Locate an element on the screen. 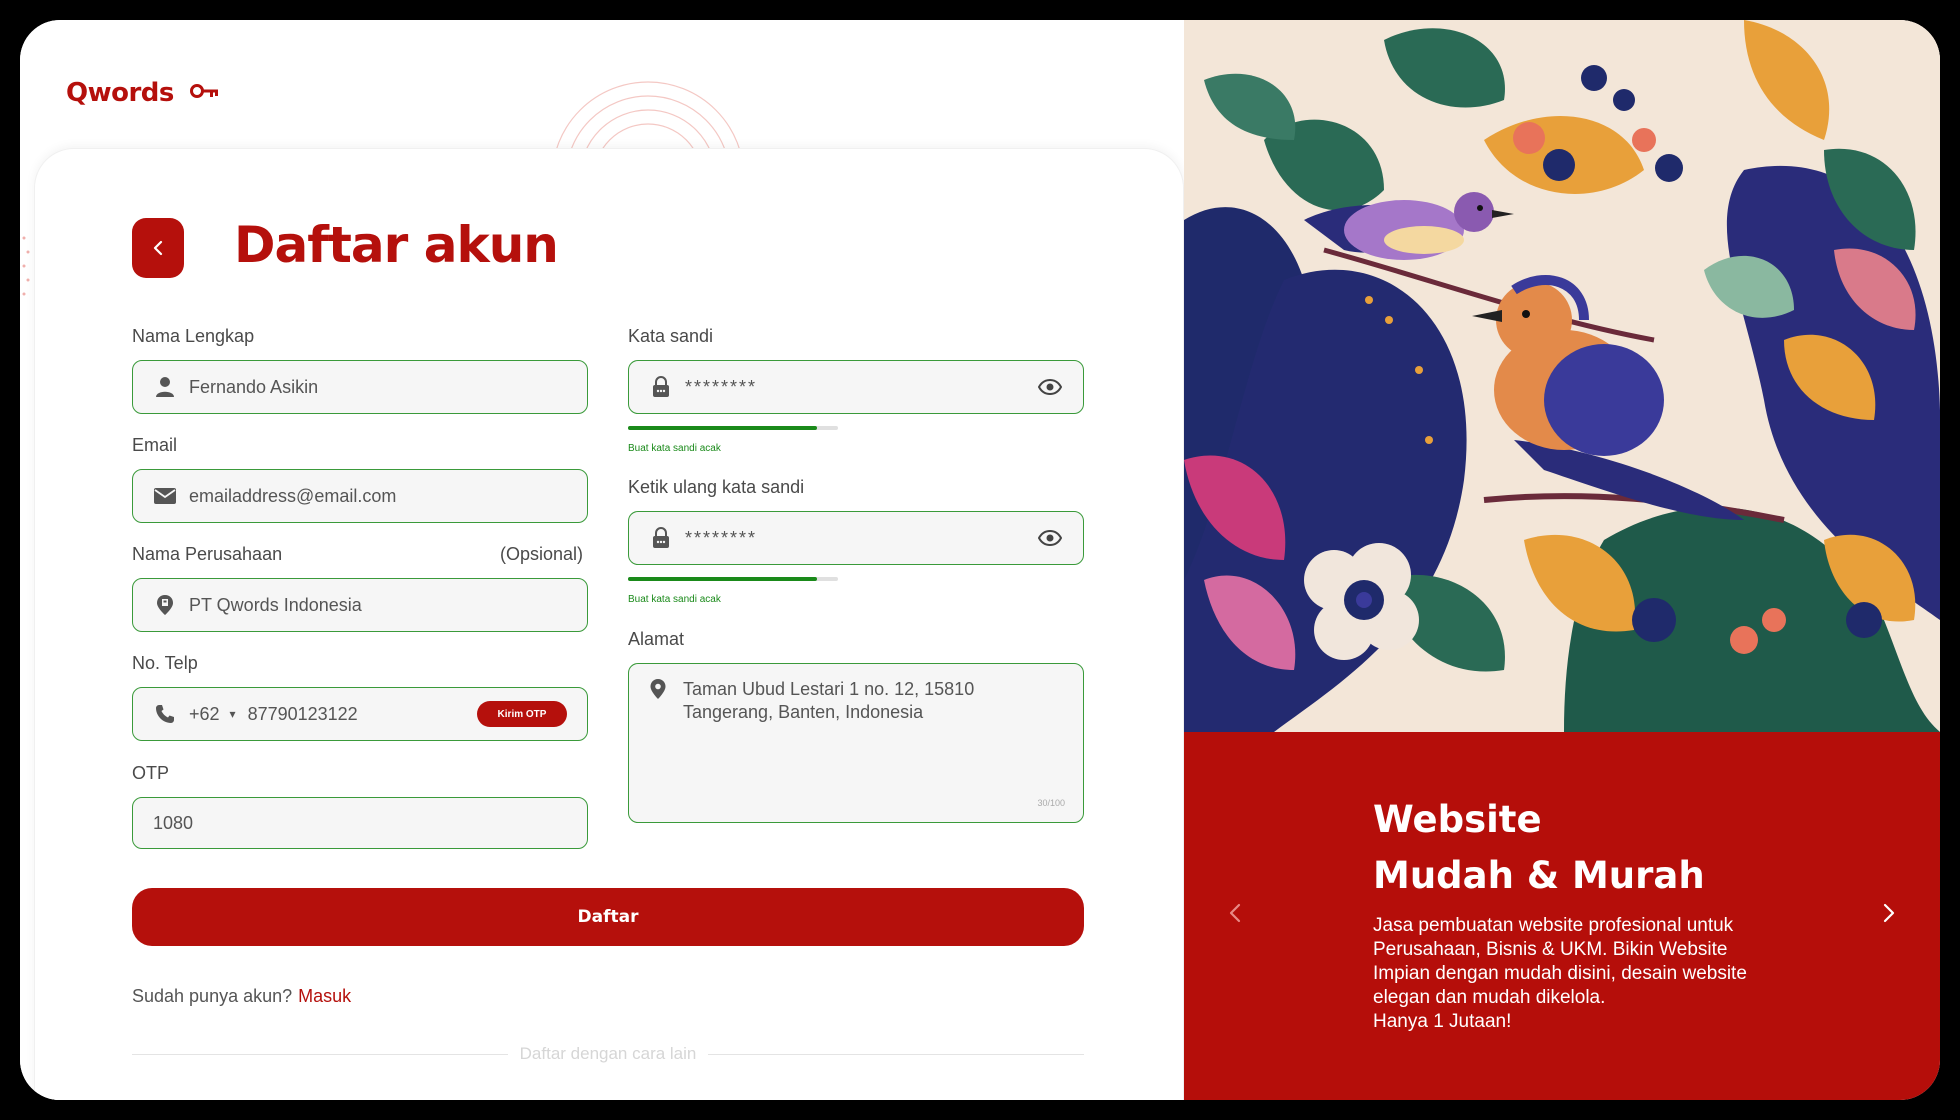 The image size is (1960, 1120). signin-prompt: Sudah punya akun? is located at coordinates (212, 996).